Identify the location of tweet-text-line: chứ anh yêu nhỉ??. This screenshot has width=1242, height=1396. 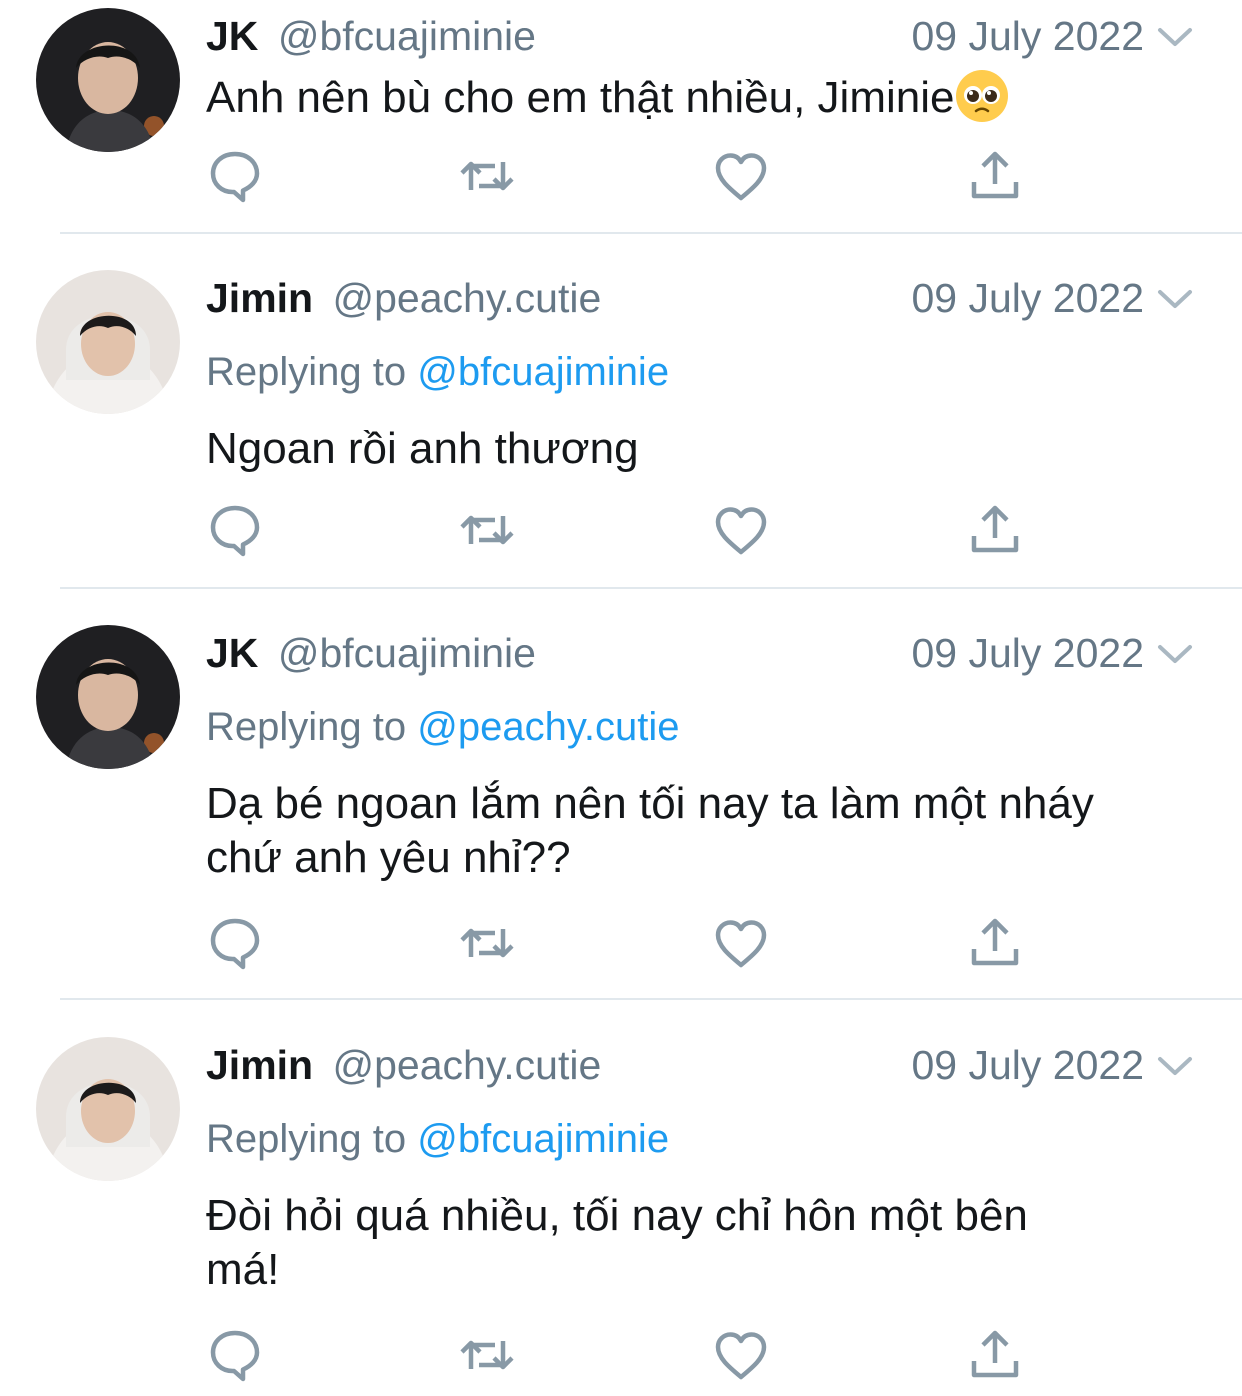
(388, 857).